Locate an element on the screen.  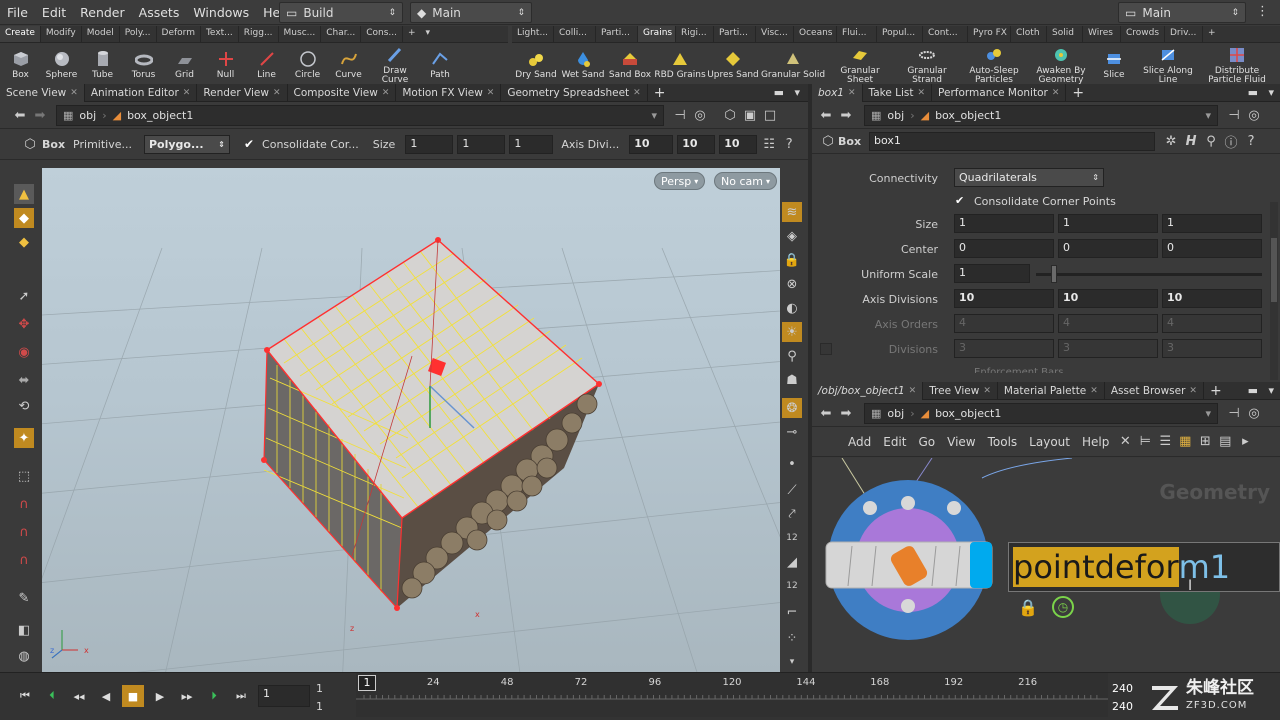
center-y-field: 0 is located at coordinates (1108, 248).